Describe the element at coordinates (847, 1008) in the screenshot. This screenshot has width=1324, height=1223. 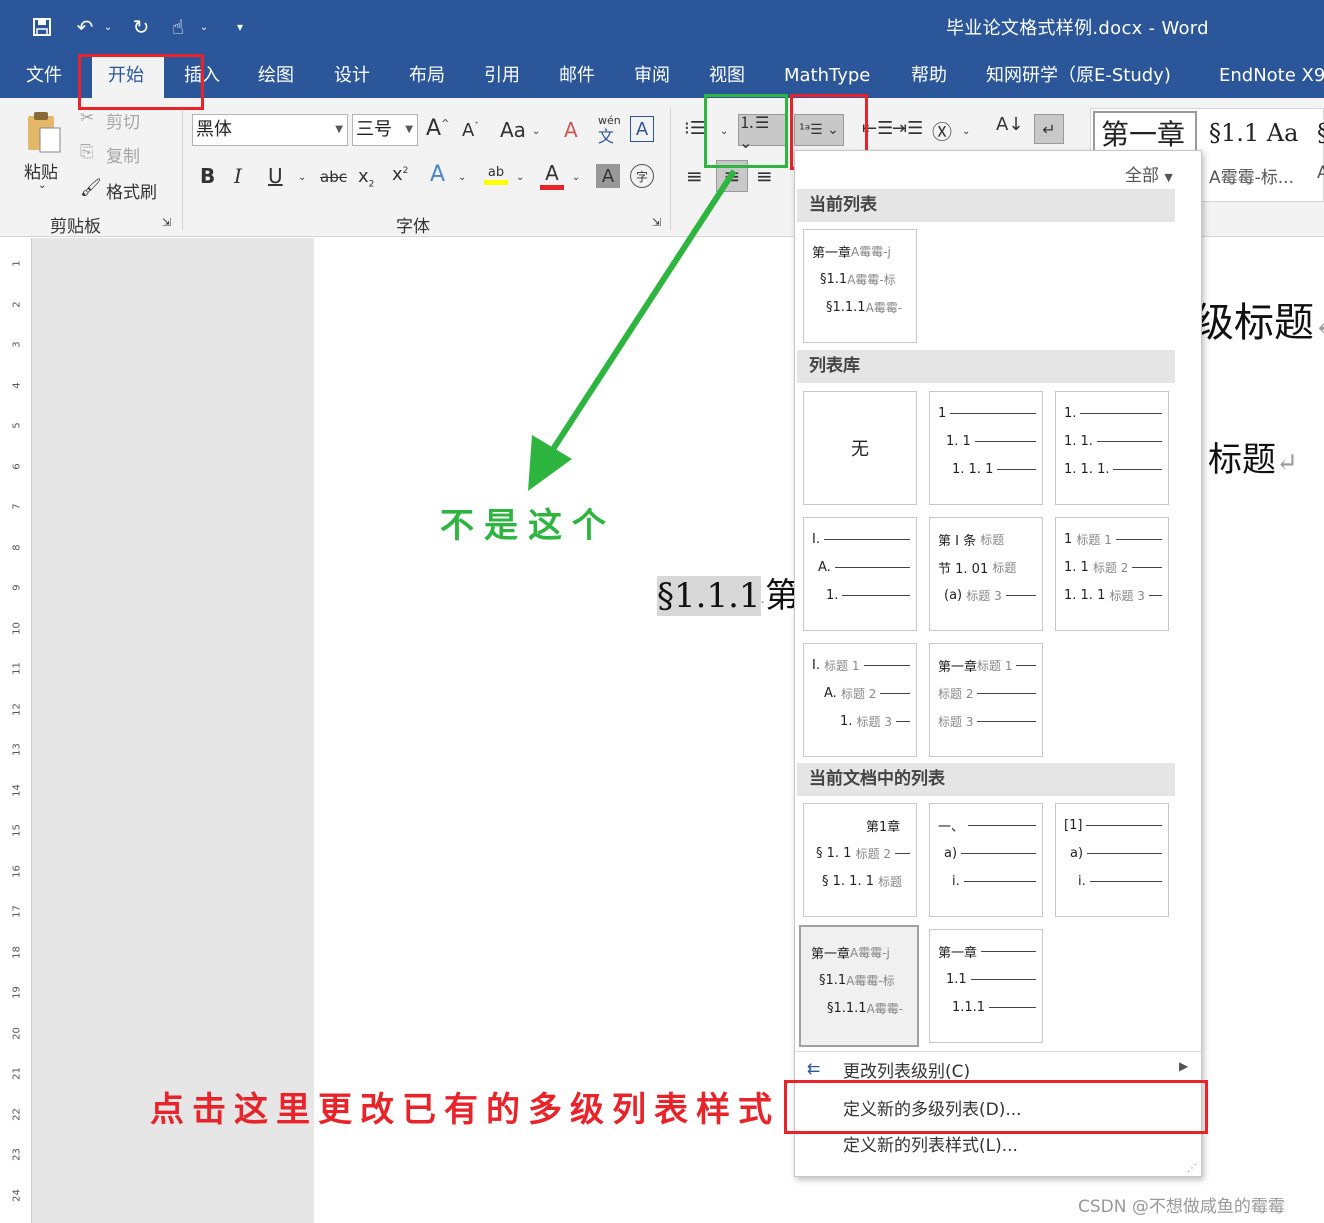
I see `tile-line-text: §1.1.1` at that location.